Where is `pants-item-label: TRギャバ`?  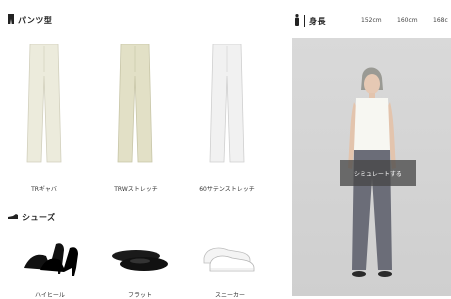
pants-item-label: TRギャバ is located at coordinates (44, 189).